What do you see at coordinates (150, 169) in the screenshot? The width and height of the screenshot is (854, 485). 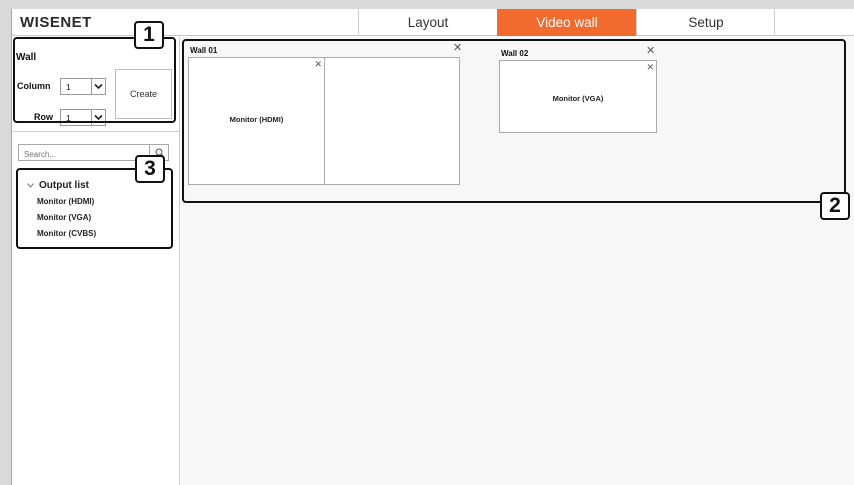 I see `callout-badge-3: 3` at bounding box center [150, 169].